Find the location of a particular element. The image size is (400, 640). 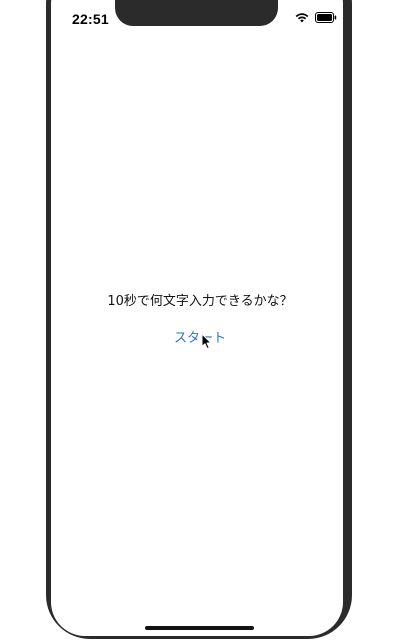

home-indicator is located at coordinates (199, 628).